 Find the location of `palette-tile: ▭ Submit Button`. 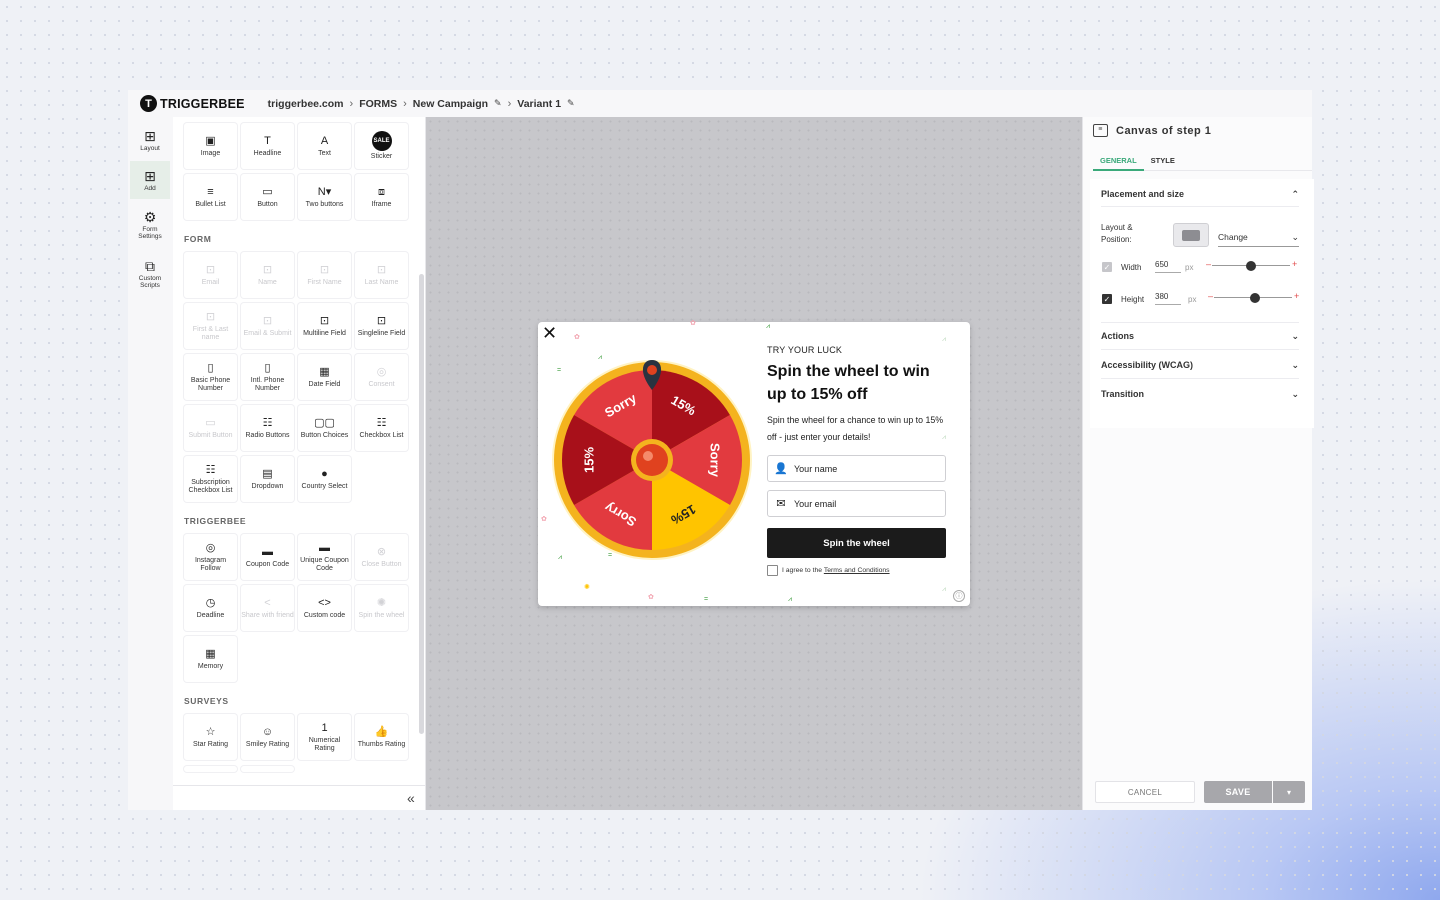

palette-tile: ▭ Submit Button is located at coordinates (210, 428).